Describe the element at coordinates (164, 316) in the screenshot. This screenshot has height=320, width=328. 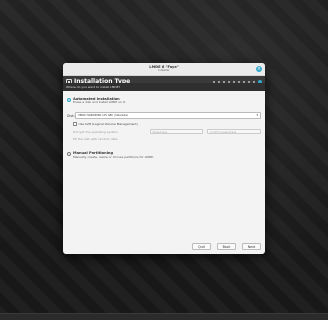
I see `taskbar-panel` at that location.